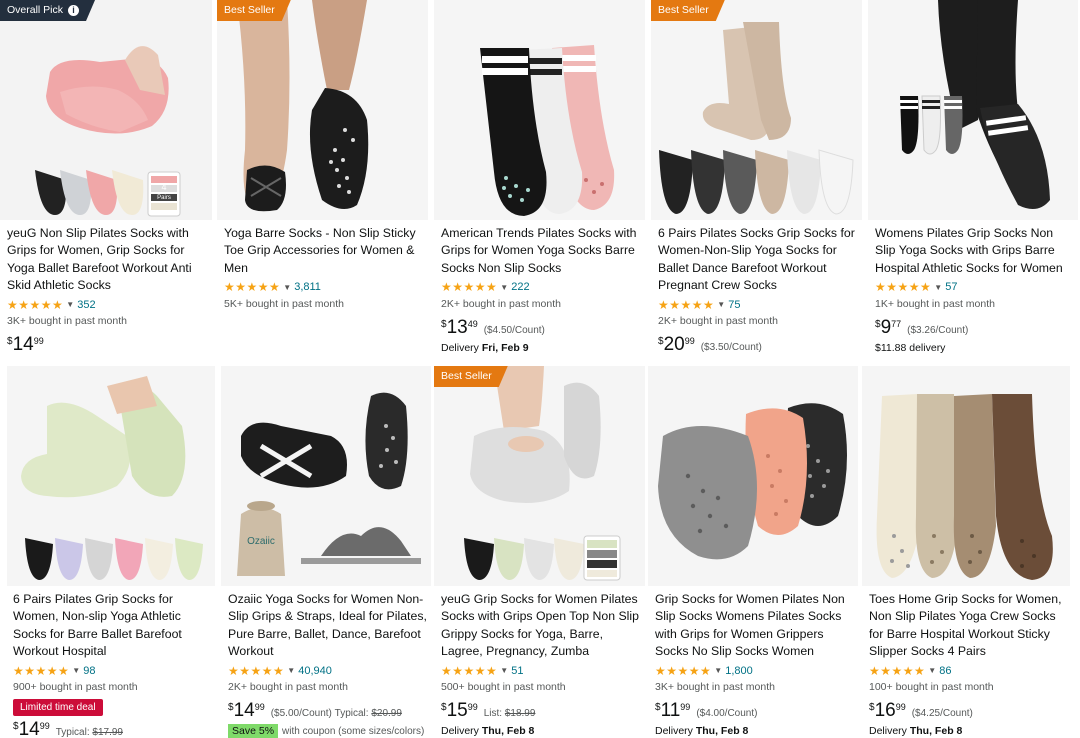 This screenshot has width=1080, height=738. Describe the element at coordinates (542, 710) in the screenshot. I see `price: $15 99 List: $18.99` at that location.